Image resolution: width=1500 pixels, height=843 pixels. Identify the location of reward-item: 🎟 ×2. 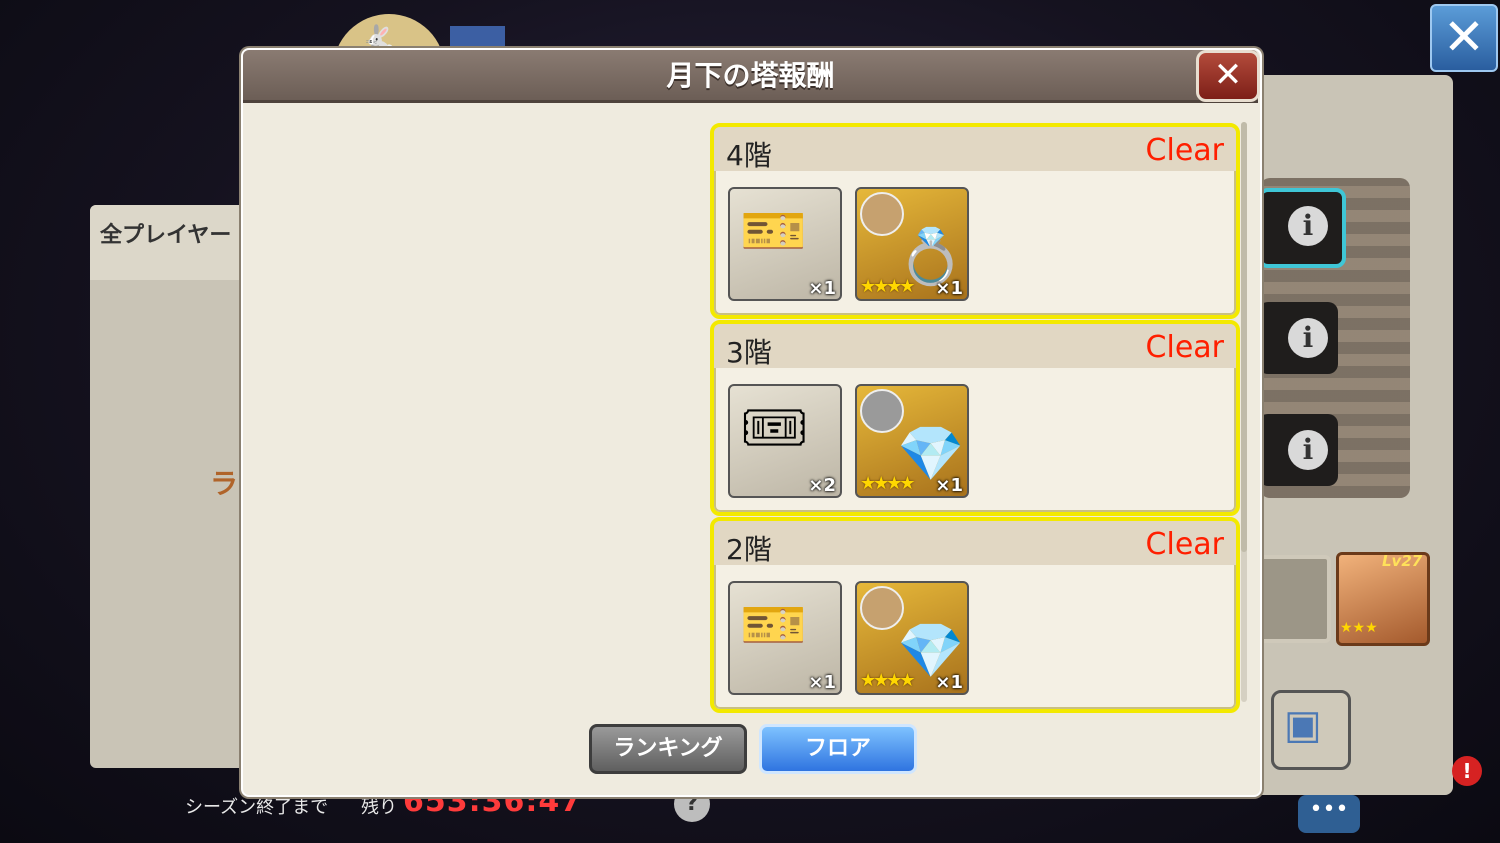
(785, 441).